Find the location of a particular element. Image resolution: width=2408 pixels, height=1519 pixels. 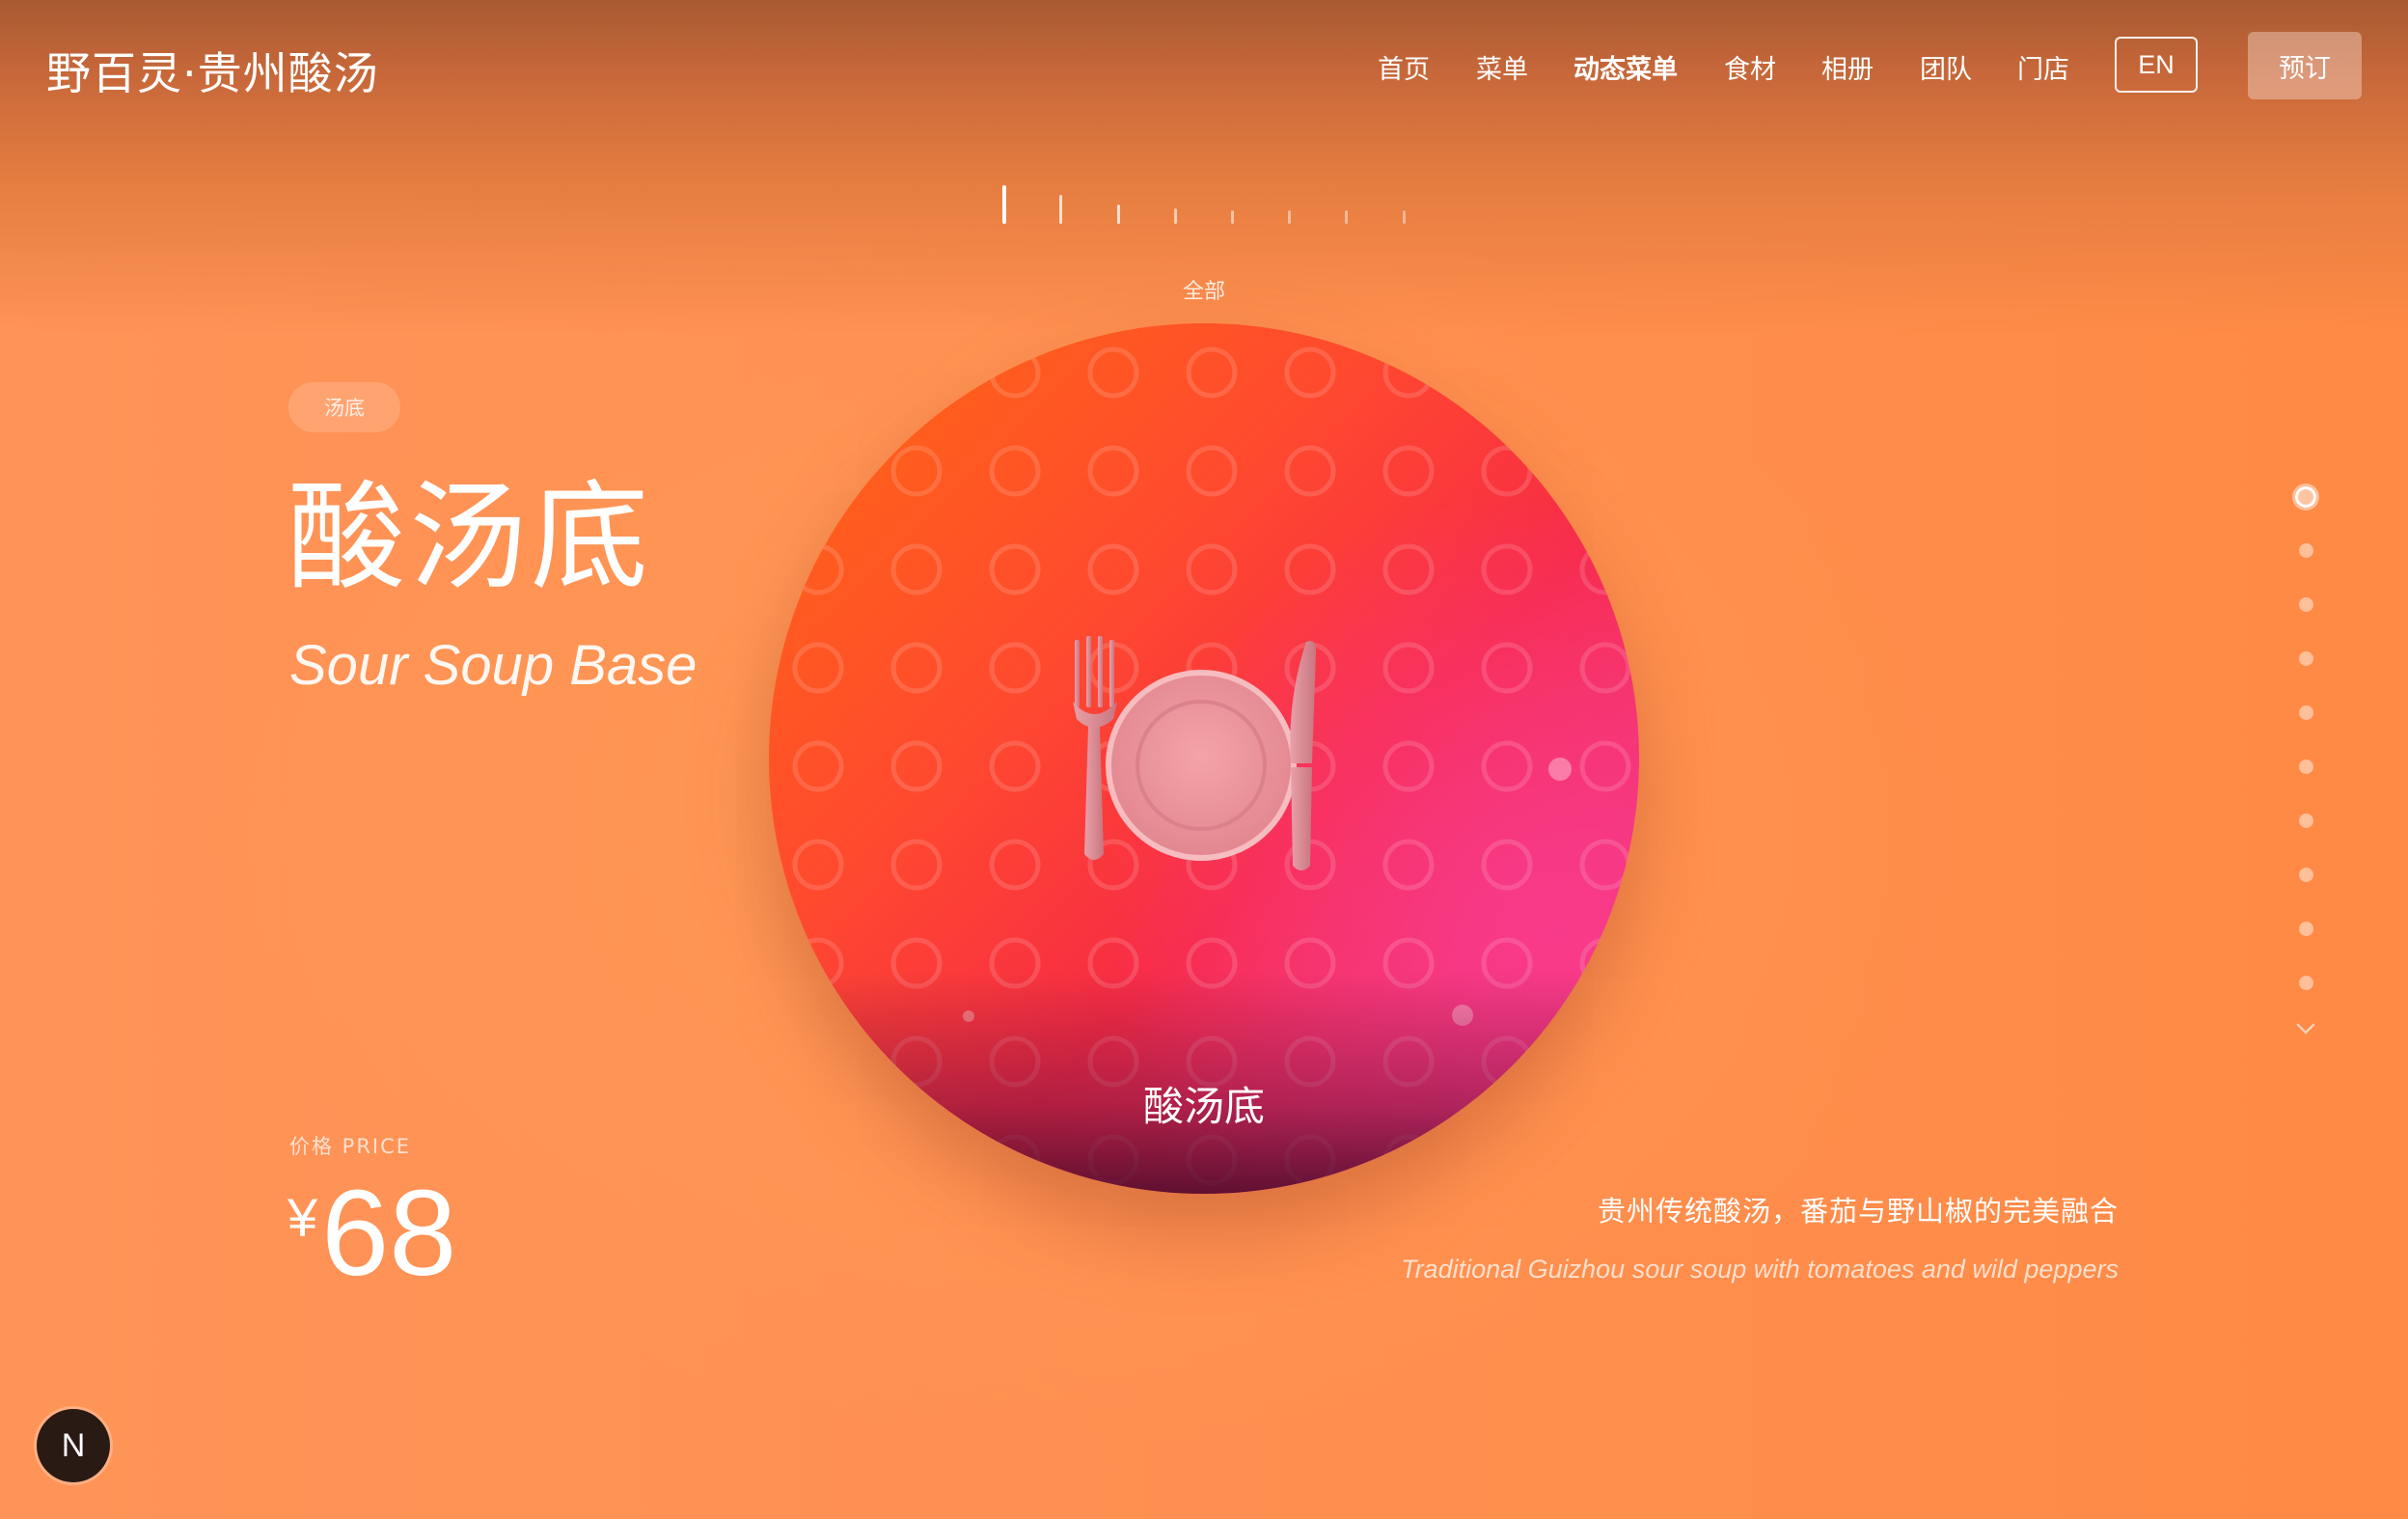

dish-description-zh: 贵州传统酸汤，番茄与野山椒的完美融合 is located at coordinates (1858, 1211).